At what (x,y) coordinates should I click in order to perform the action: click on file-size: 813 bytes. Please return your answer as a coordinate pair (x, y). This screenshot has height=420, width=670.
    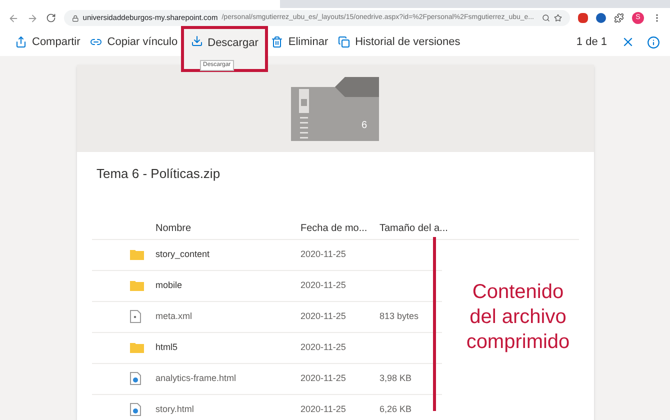
    Looking at the image, I should click on (400, 316).